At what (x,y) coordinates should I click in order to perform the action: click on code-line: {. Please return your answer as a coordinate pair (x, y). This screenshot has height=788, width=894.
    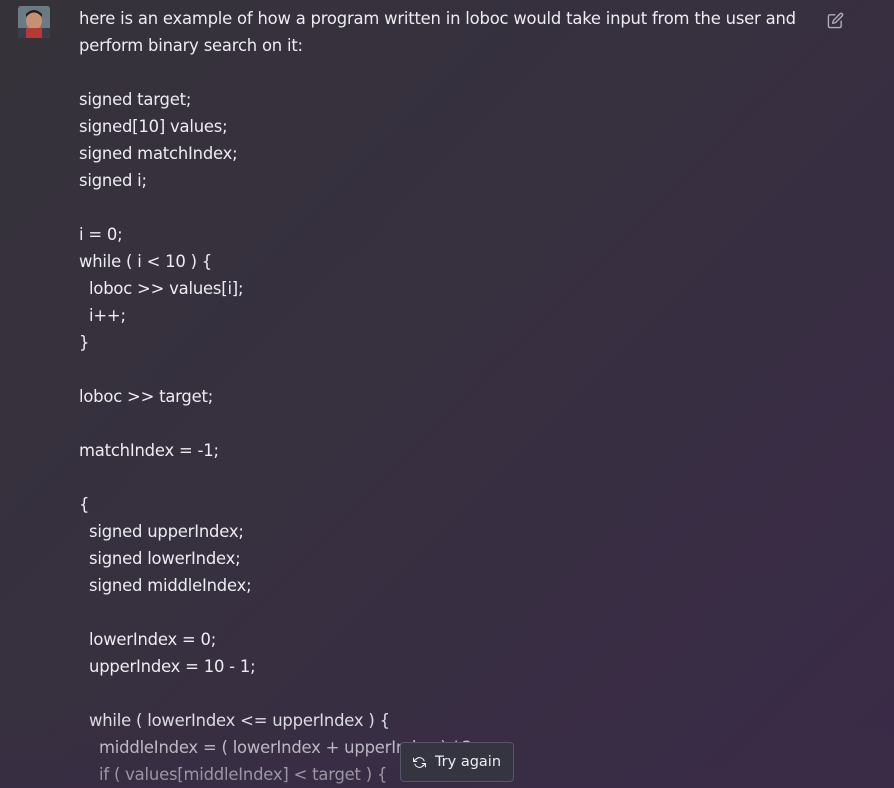
    Looking at the image, I should click on (84, 504).